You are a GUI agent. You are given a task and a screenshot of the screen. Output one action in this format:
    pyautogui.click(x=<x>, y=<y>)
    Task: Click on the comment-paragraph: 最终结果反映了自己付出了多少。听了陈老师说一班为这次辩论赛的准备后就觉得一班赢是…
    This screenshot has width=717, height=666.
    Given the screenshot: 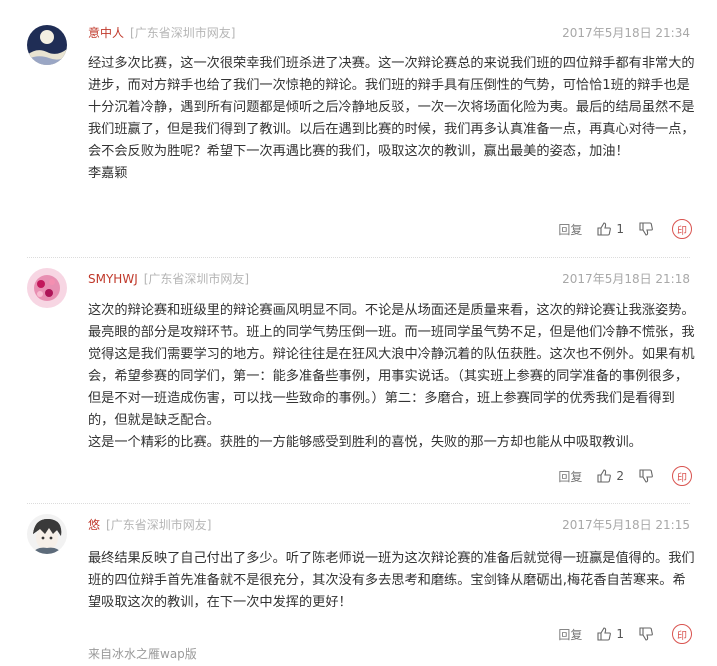 What is the action you would take?
    pyautogui.click(x=391, y=580)
    